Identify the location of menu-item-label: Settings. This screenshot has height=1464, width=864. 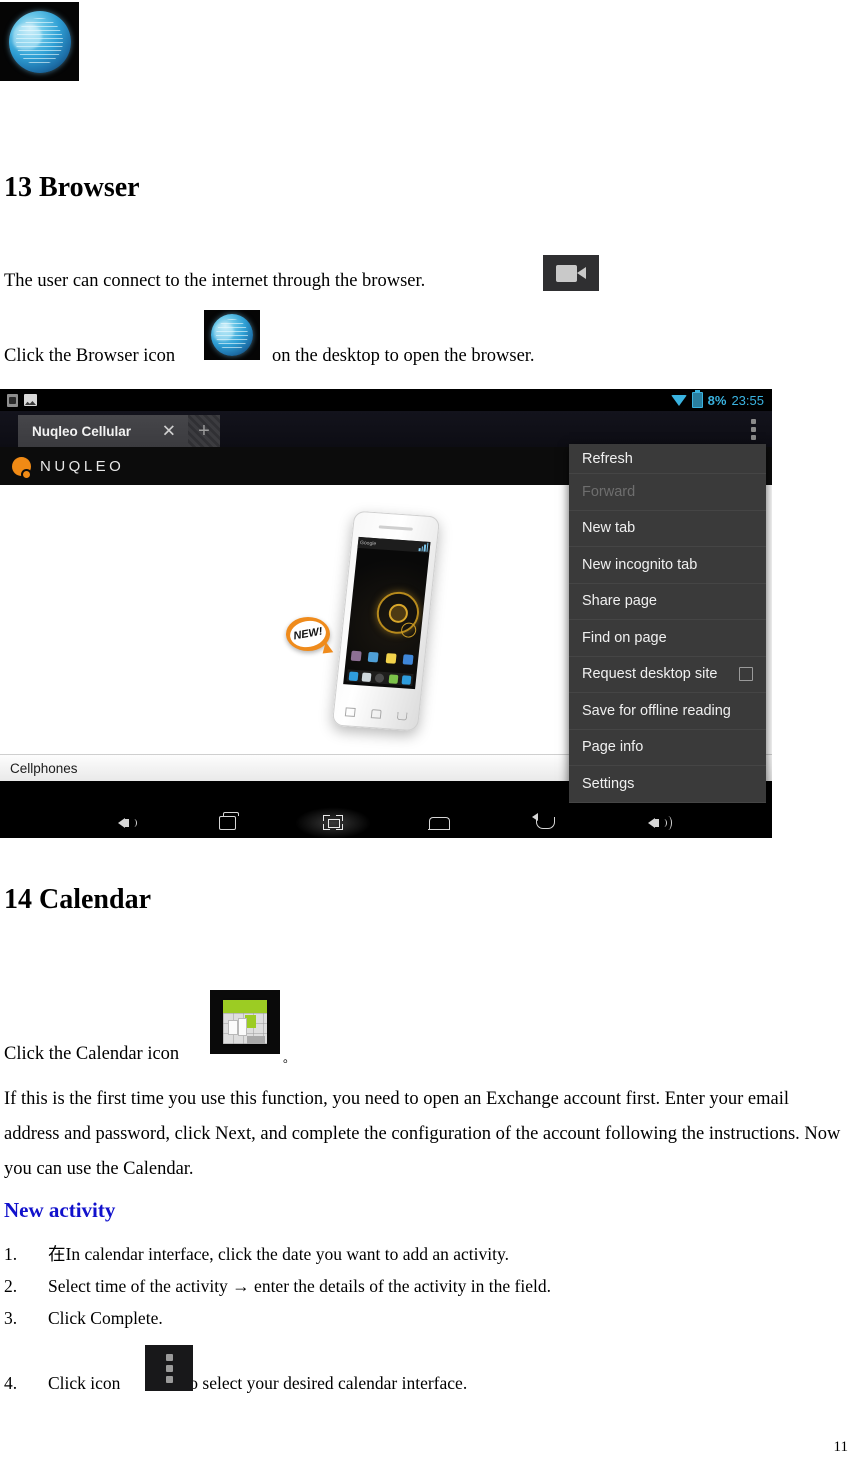
(608, 783).